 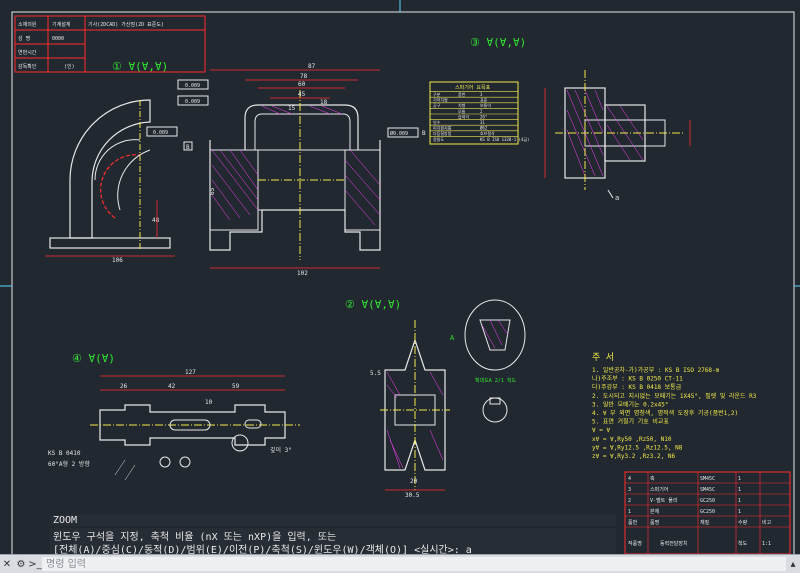 What do you see at coordinates (442, 133) in the screenshot?
I see `gear-table-cell: 다듬질방법` at bounding box center [442, 133].